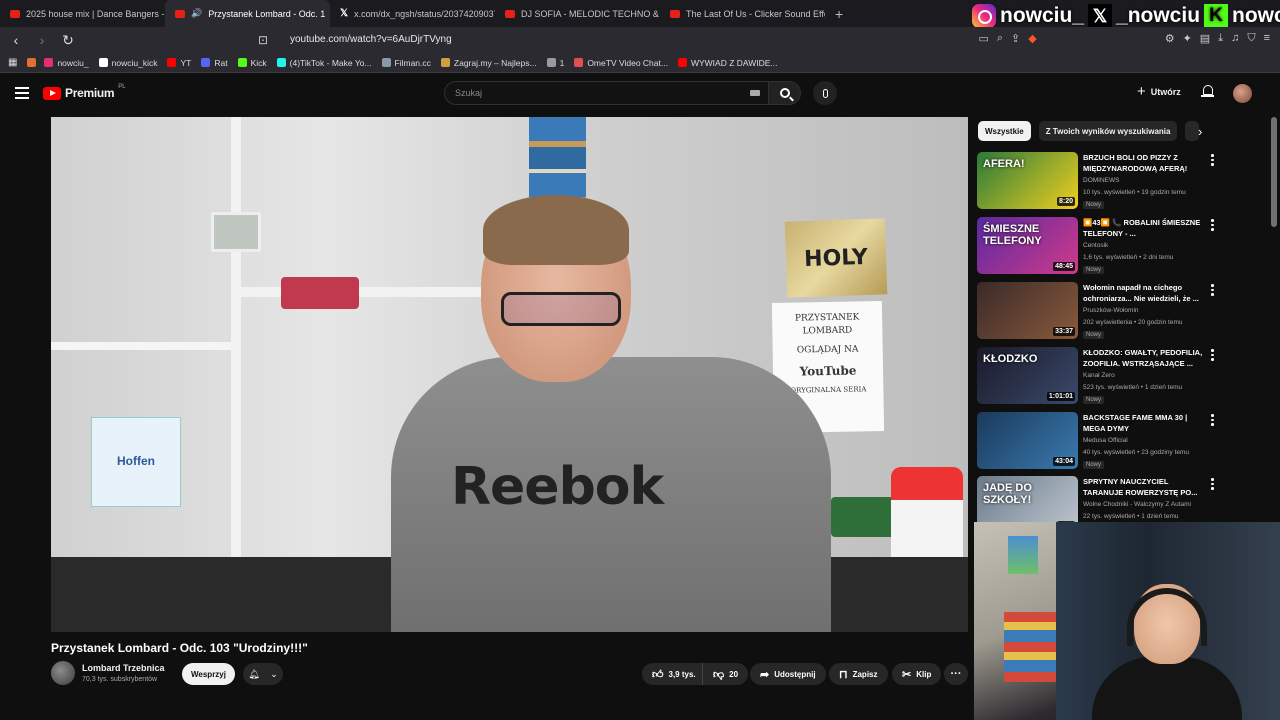 The height and width of the screenshot is (720, 1280). I want to click on share-icon: ⇪, so click(1015, 38).